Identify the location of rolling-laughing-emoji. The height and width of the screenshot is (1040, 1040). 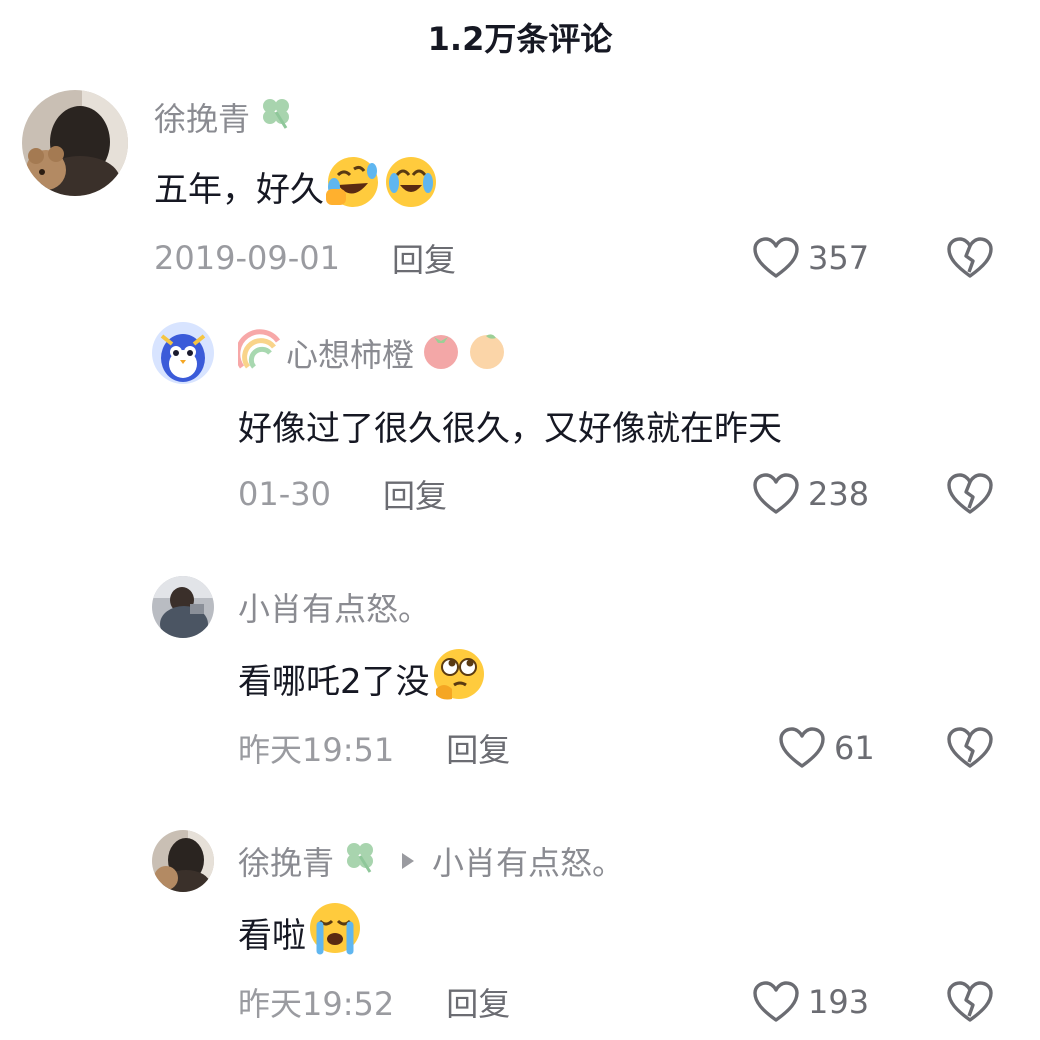
(353, 186).